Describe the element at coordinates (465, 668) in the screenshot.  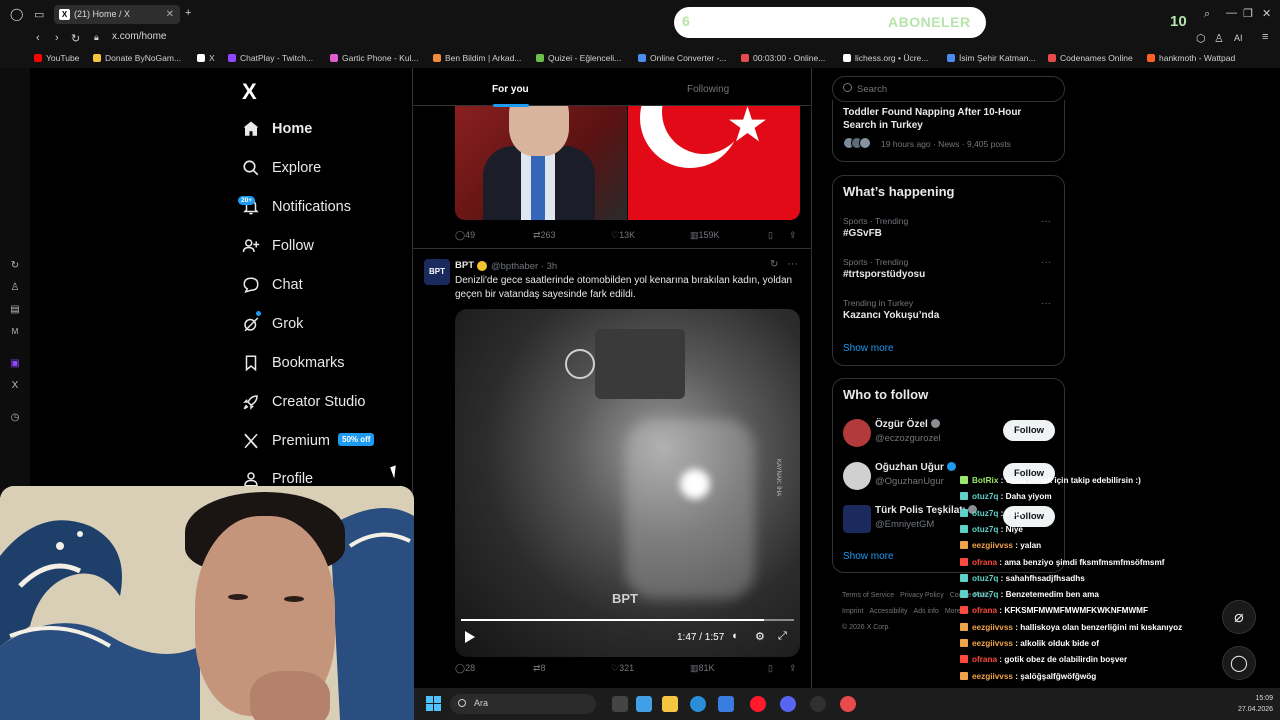
I see `reply-button: ◯ 28` at that location.